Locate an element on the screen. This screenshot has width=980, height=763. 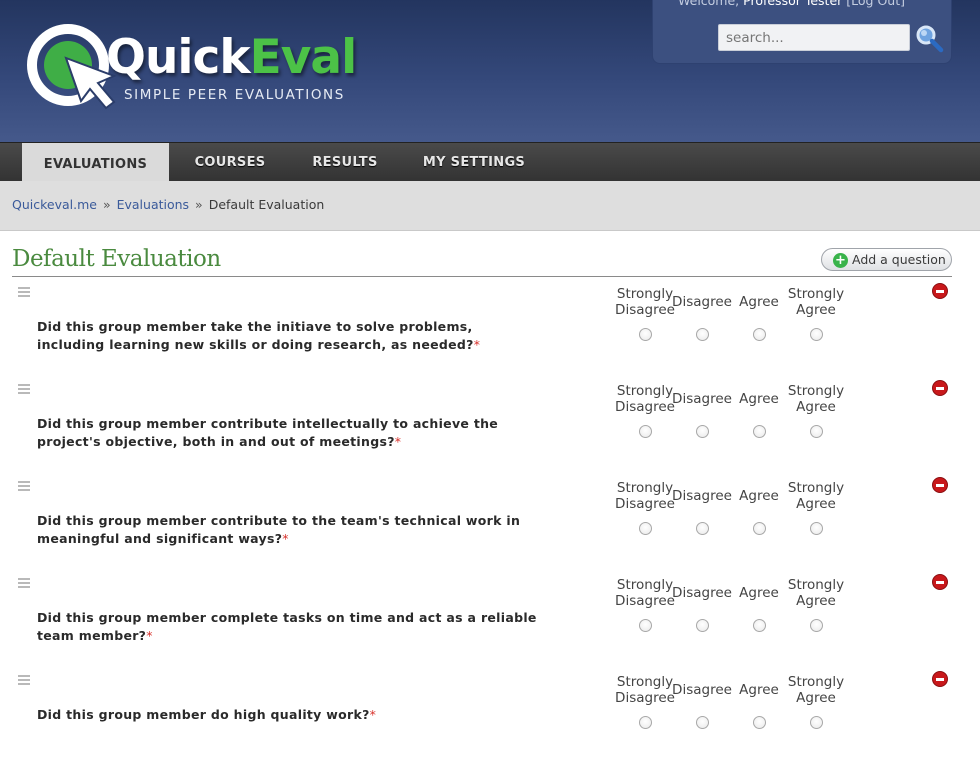
search-input is located at coordinates (814, 37).